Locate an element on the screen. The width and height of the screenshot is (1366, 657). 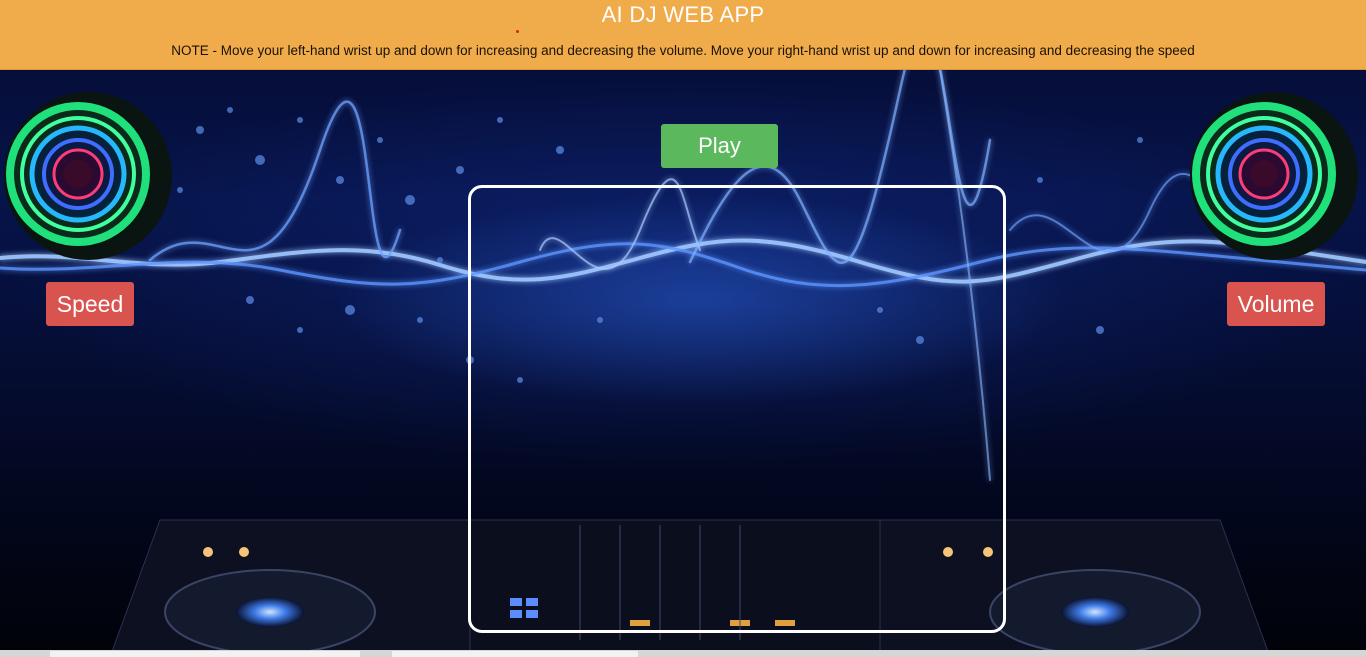
header-red-dot is located at coordinates (517, 31).